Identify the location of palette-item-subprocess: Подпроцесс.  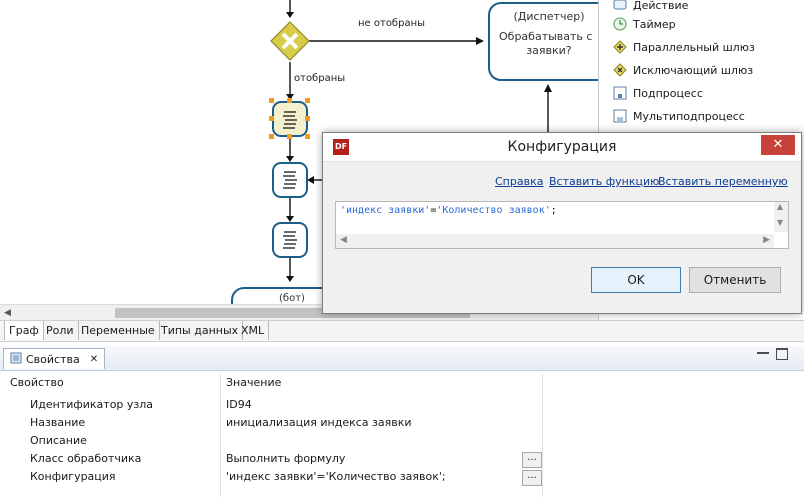
(658, 93).